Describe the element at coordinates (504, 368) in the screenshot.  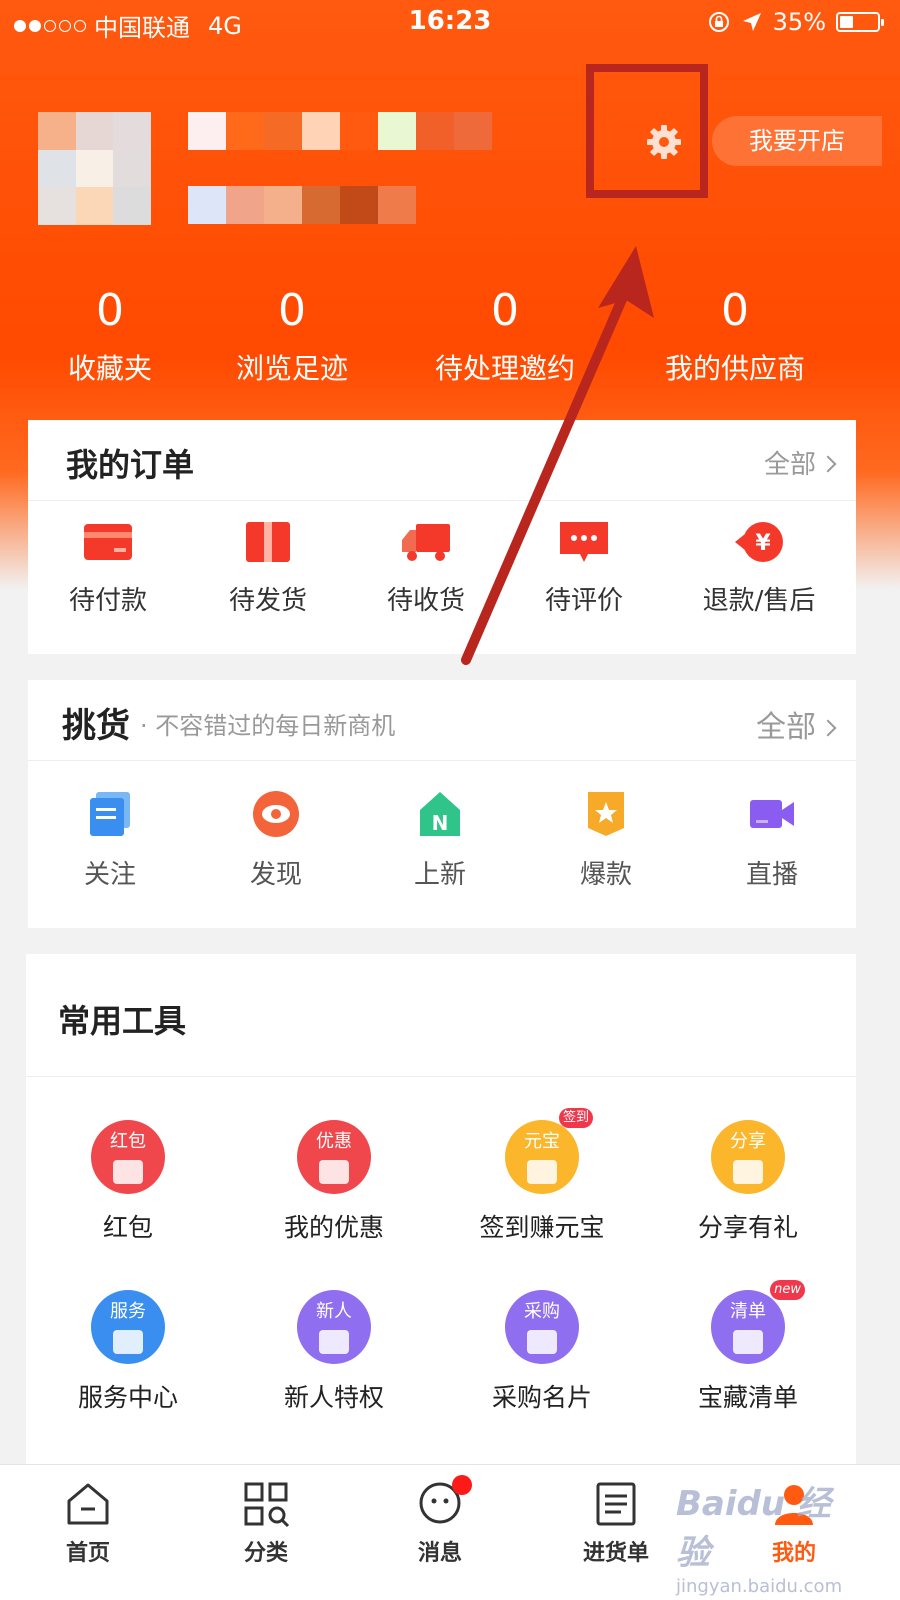
I see `stat-label: 待处理邀约` at that location.